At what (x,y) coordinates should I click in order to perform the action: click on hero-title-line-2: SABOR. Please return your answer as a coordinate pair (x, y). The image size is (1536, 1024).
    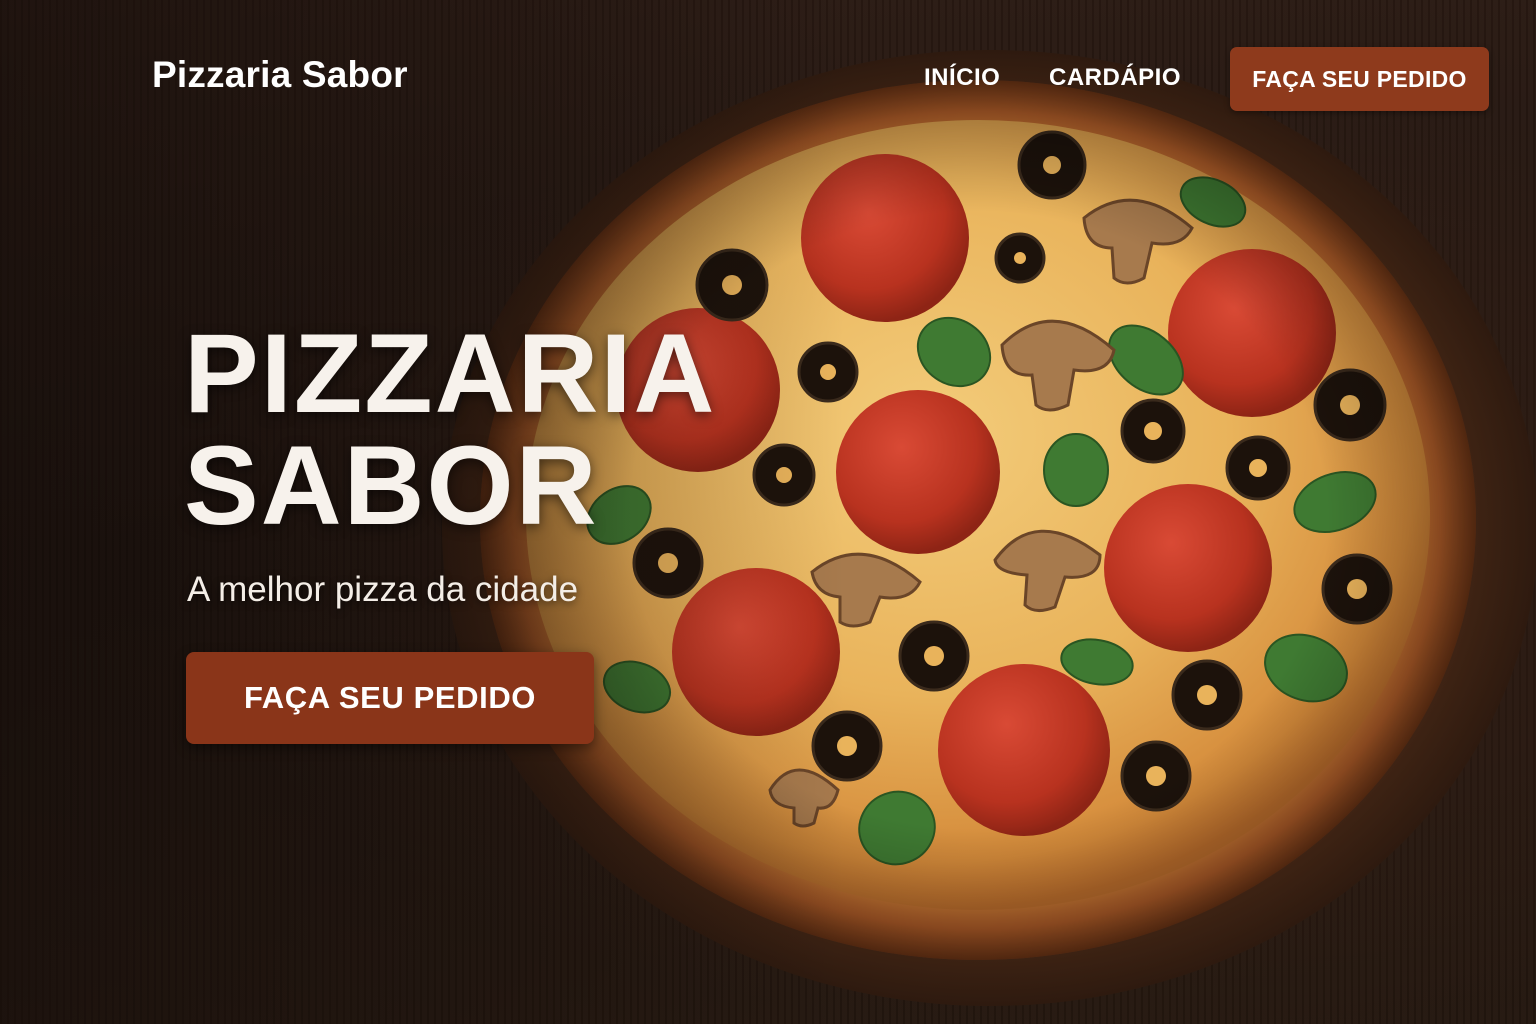
    Looking at the image, I should click on (391, 485).